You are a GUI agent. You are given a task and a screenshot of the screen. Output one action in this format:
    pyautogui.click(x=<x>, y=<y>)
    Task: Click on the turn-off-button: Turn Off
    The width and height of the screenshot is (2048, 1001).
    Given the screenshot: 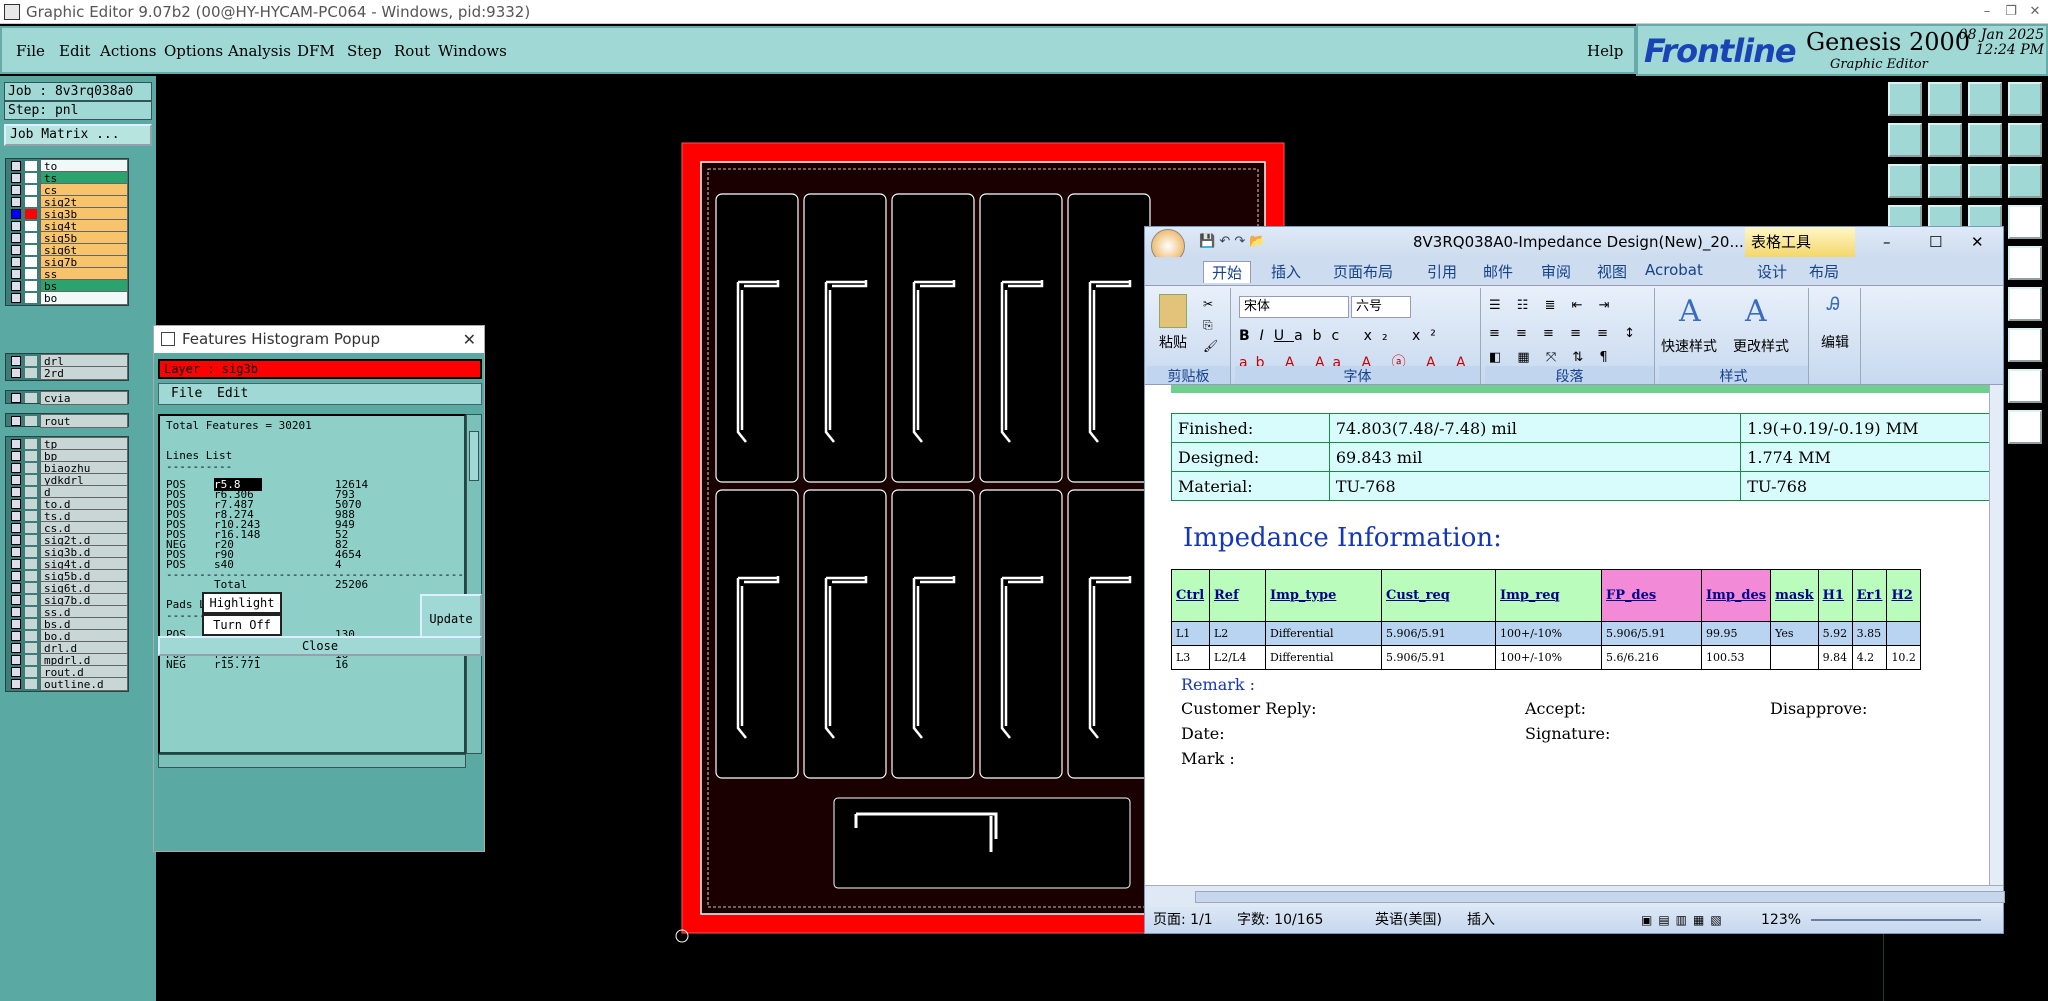 What is the action you would take?
    pyautogui.click(x=242, y=625)
    